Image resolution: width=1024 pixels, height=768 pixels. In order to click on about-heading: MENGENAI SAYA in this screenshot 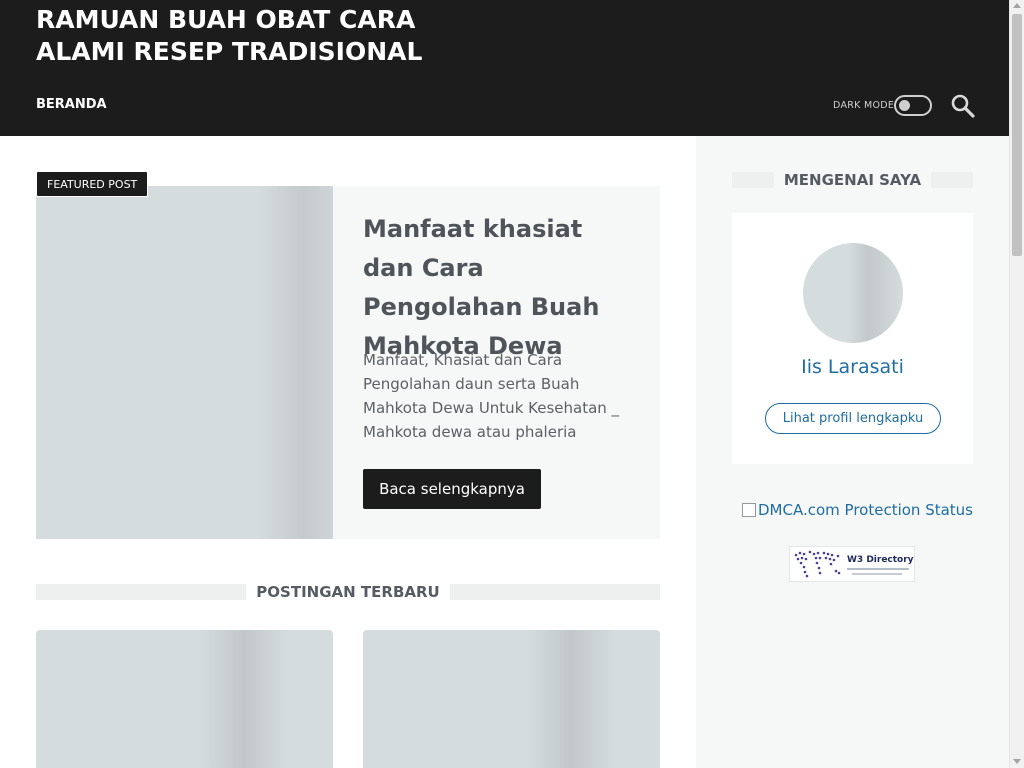, I will do `click(853, 180)`.